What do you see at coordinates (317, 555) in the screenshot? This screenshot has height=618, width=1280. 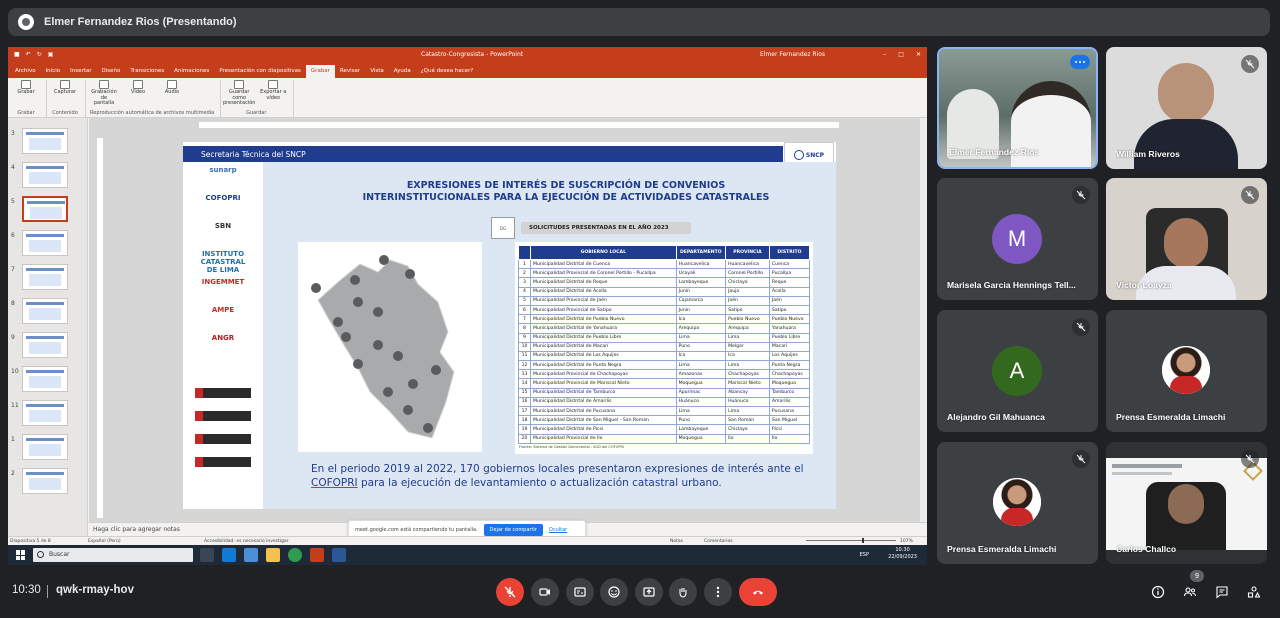 I see `powerpoint-icon` at bounding box center [317, 555].